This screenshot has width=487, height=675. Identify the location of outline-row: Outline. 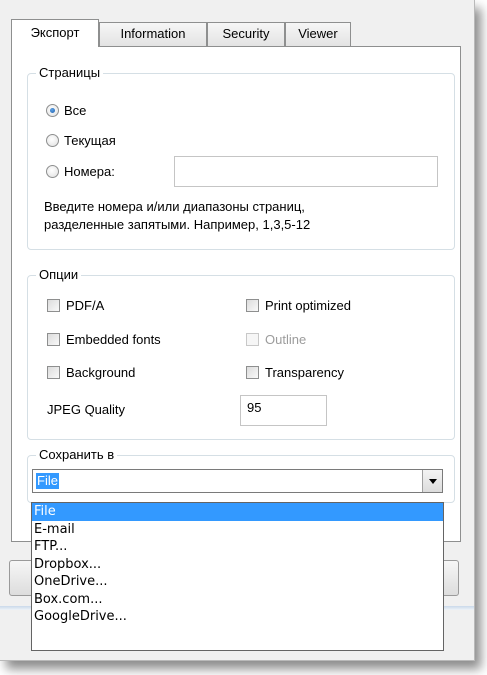
(276, 339).